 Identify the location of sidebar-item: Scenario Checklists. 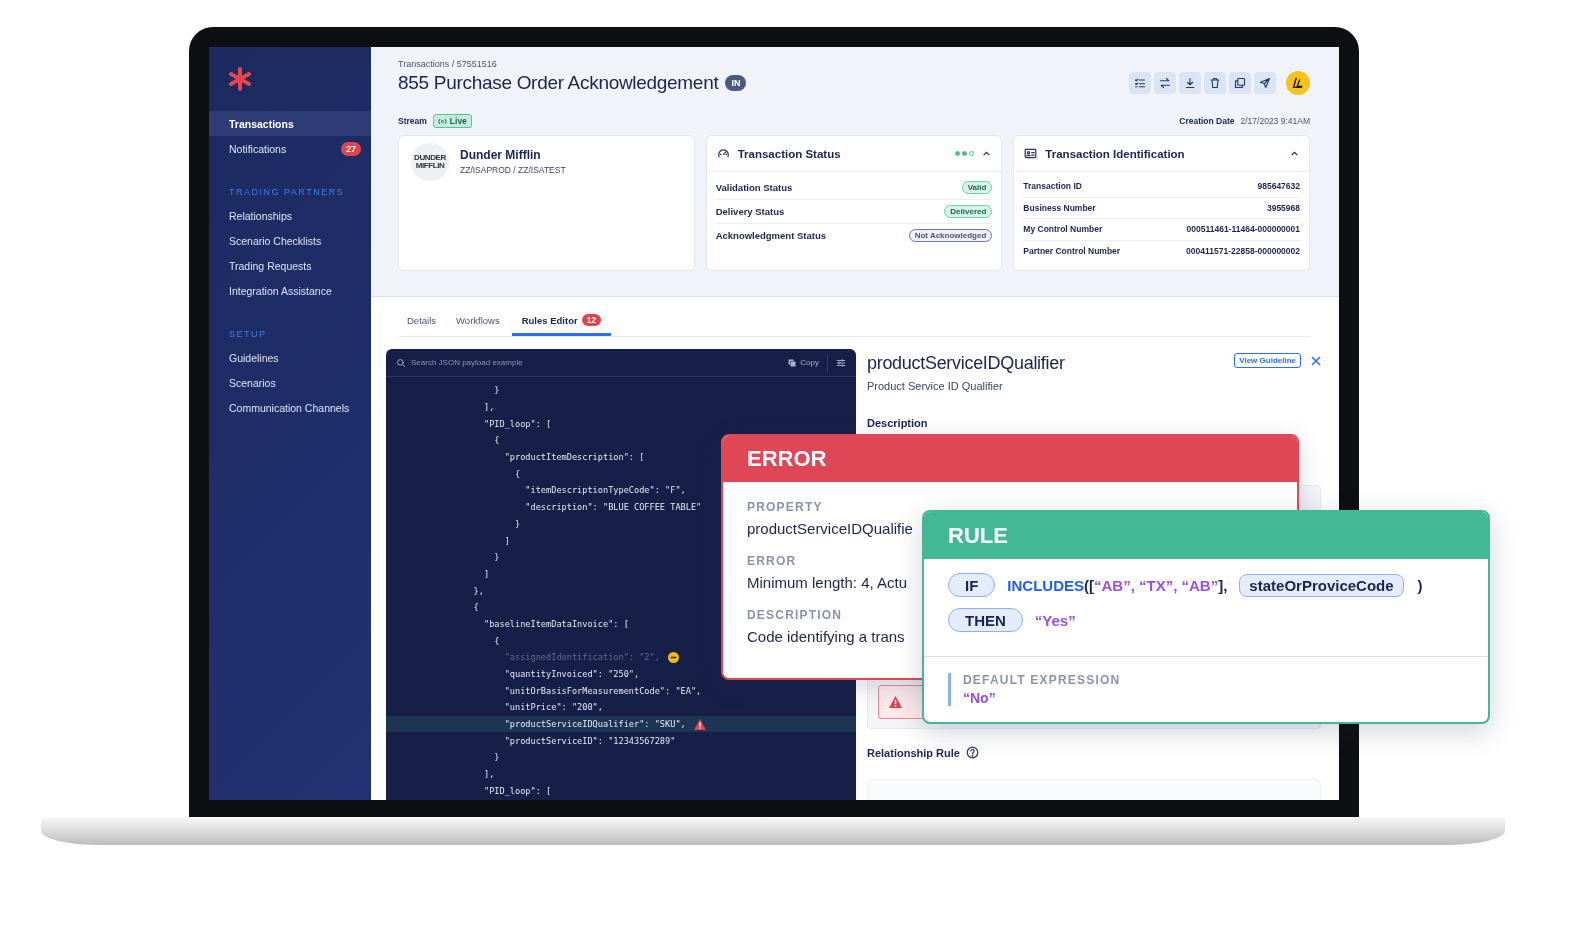
(290, 240).